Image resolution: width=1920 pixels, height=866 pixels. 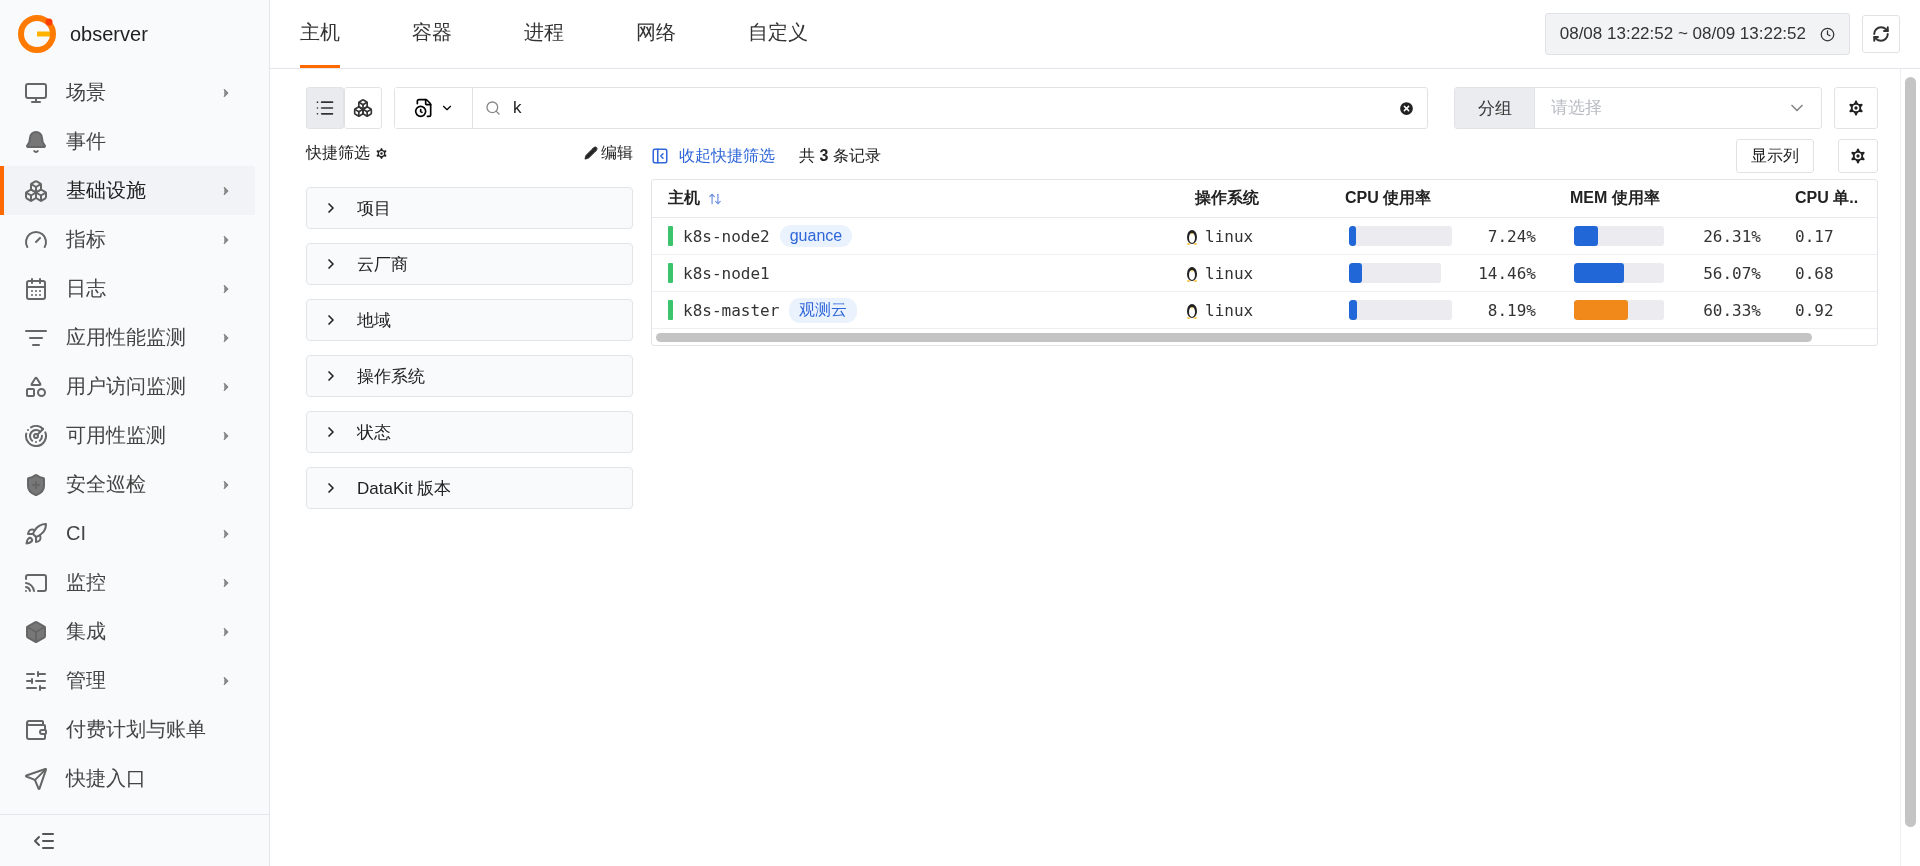 I want to click on shield-icon, so click(x=36, y=484).